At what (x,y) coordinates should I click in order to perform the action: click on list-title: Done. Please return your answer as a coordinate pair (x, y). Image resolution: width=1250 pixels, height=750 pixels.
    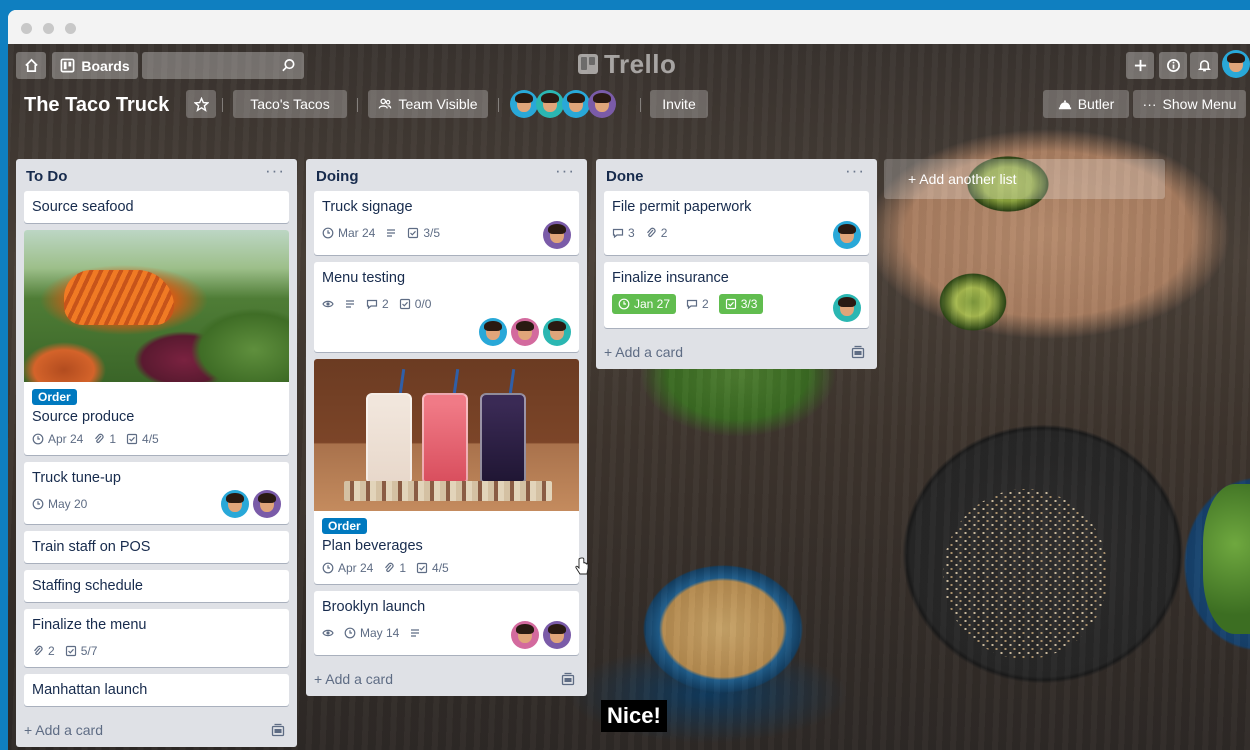
    Looking at the image, I should click on (625, 176).